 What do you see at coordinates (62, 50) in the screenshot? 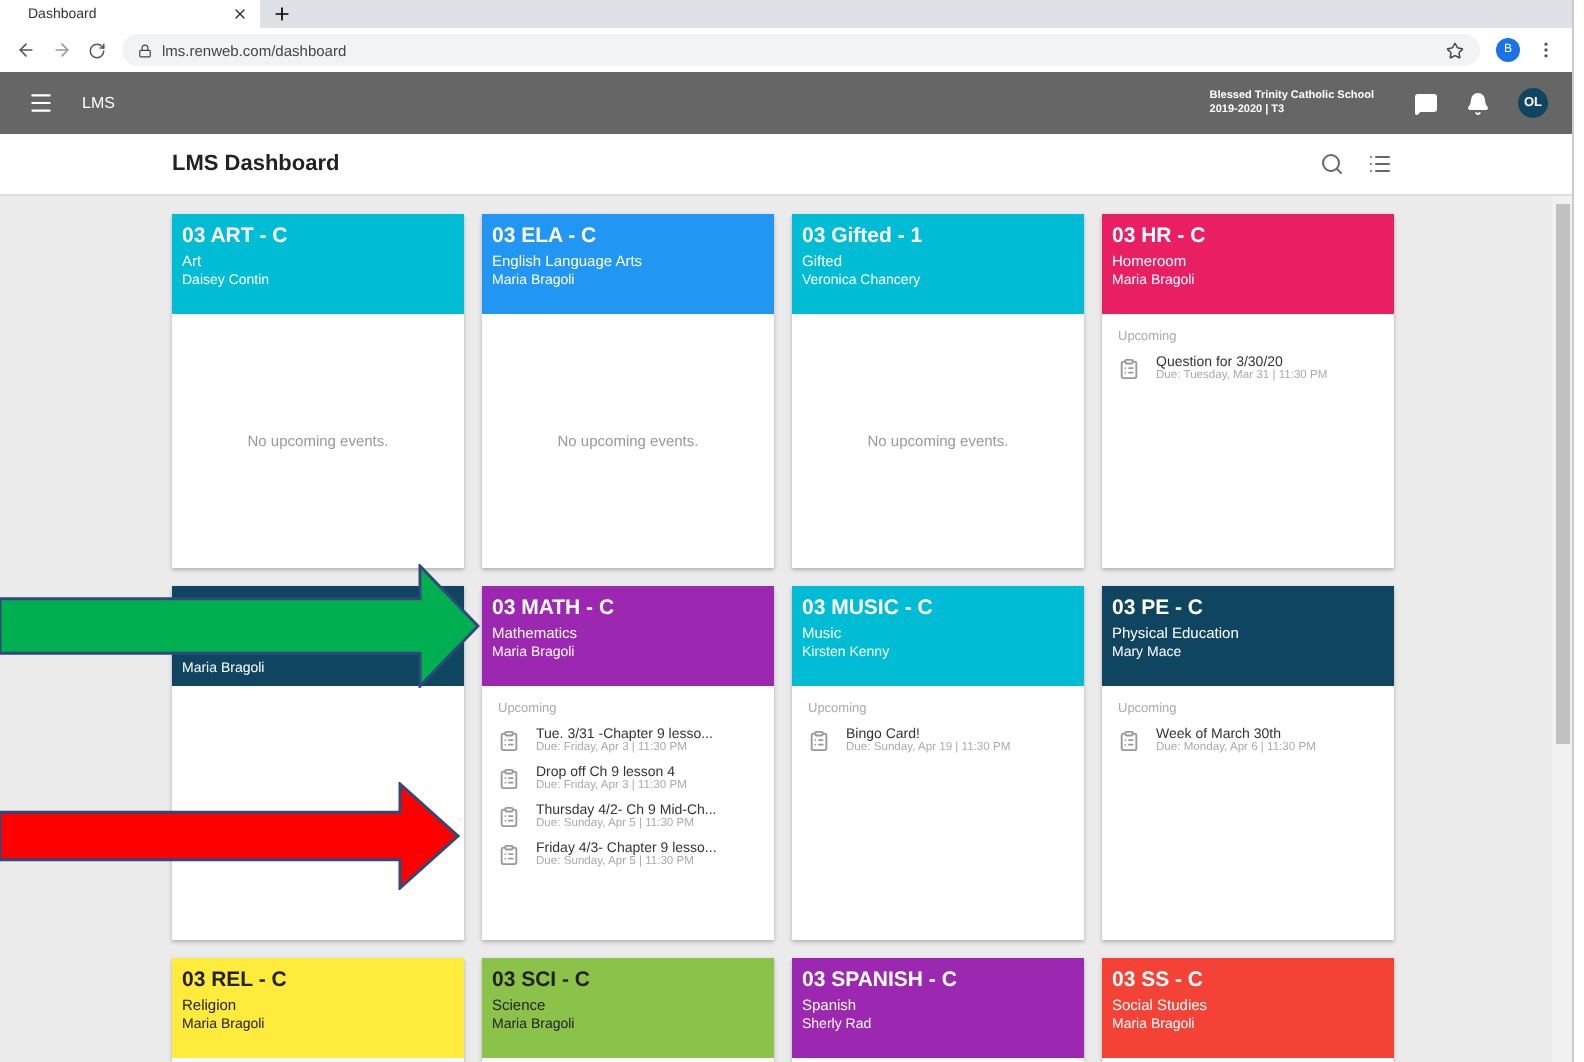
I see `forward-icon` at bounding box center [62, 50].